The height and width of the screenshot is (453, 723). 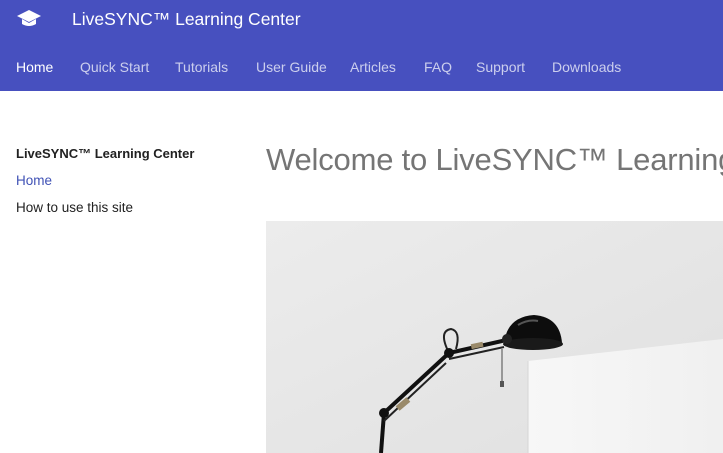 What do you see at coordinates (34, 180) in the screenshot?
I see `sidebar-item-home: Home` at bounding box center [34, 180].